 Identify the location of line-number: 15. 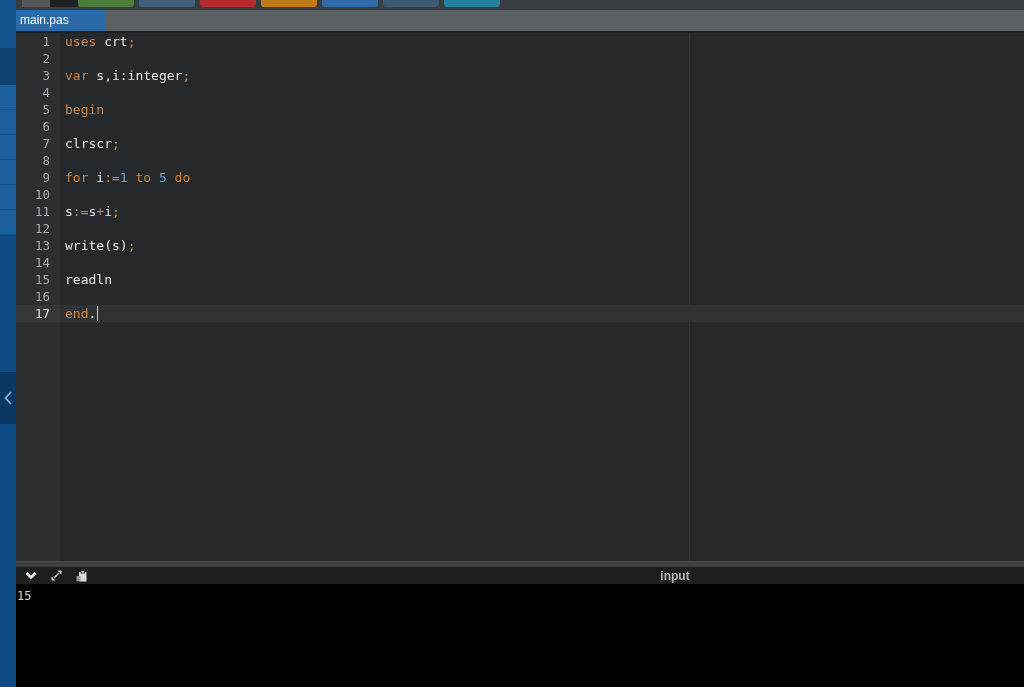
(42, 279).